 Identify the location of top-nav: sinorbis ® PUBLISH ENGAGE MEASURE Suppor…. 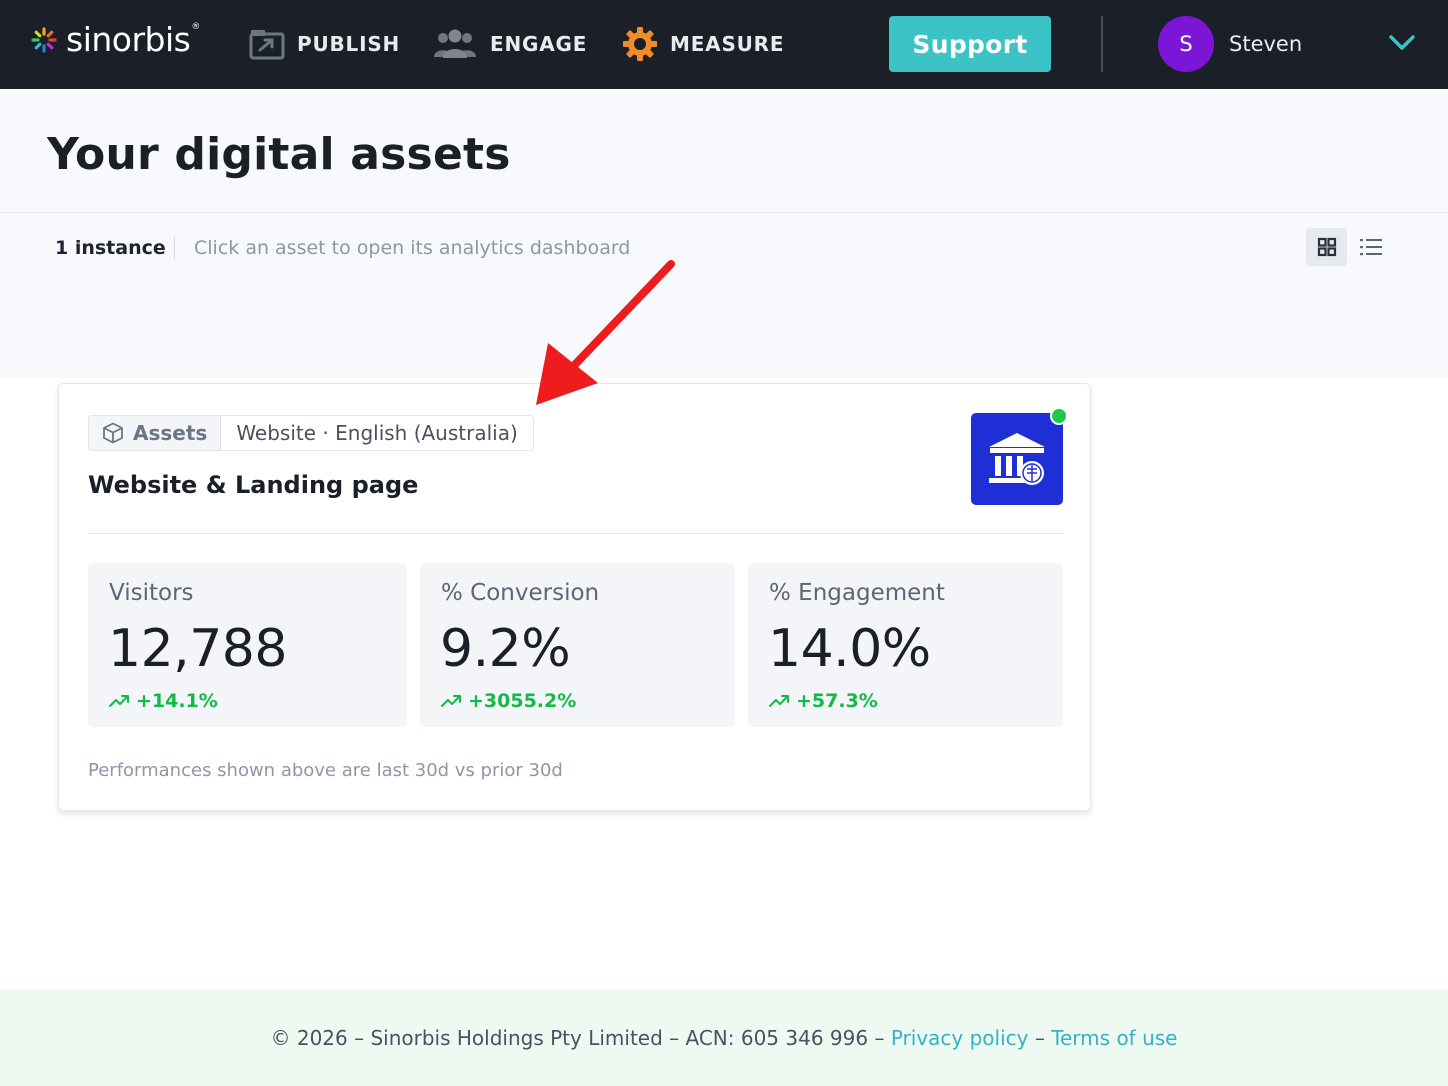
(724, 44).